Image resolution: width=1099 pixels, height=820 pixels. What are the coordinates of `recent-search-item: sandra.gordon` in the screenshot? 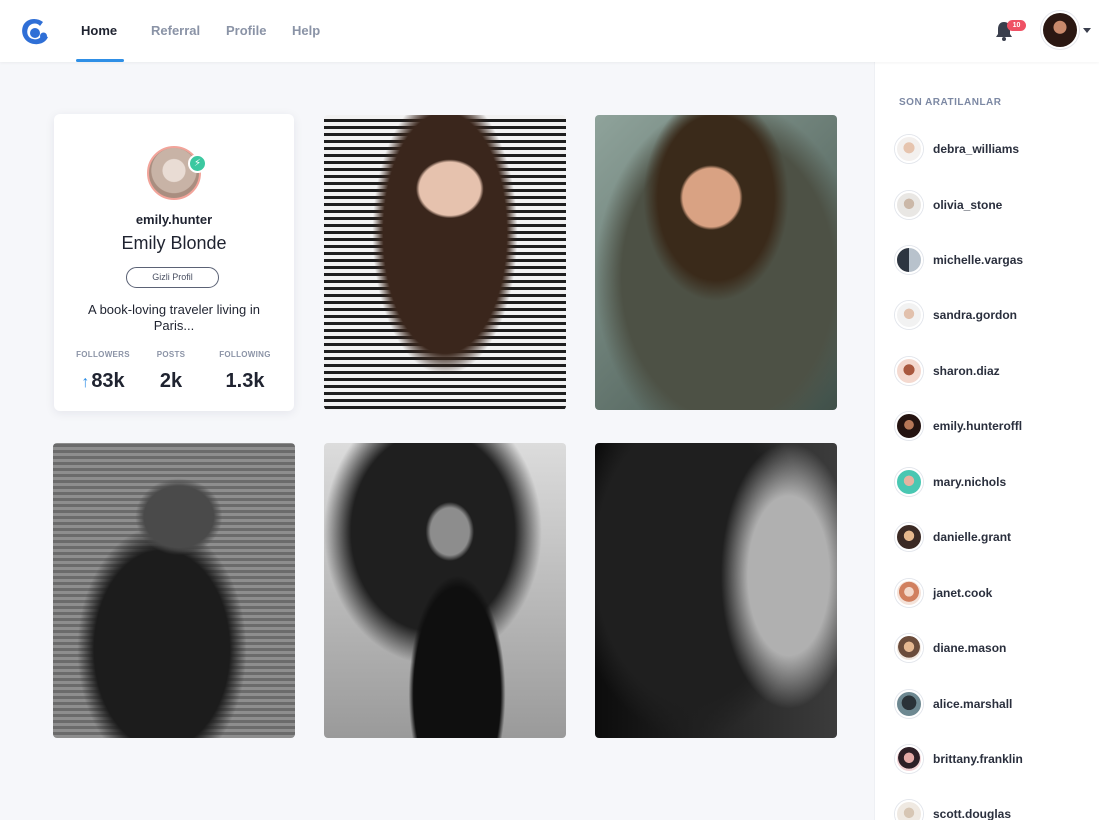 It's located at (956, 315).